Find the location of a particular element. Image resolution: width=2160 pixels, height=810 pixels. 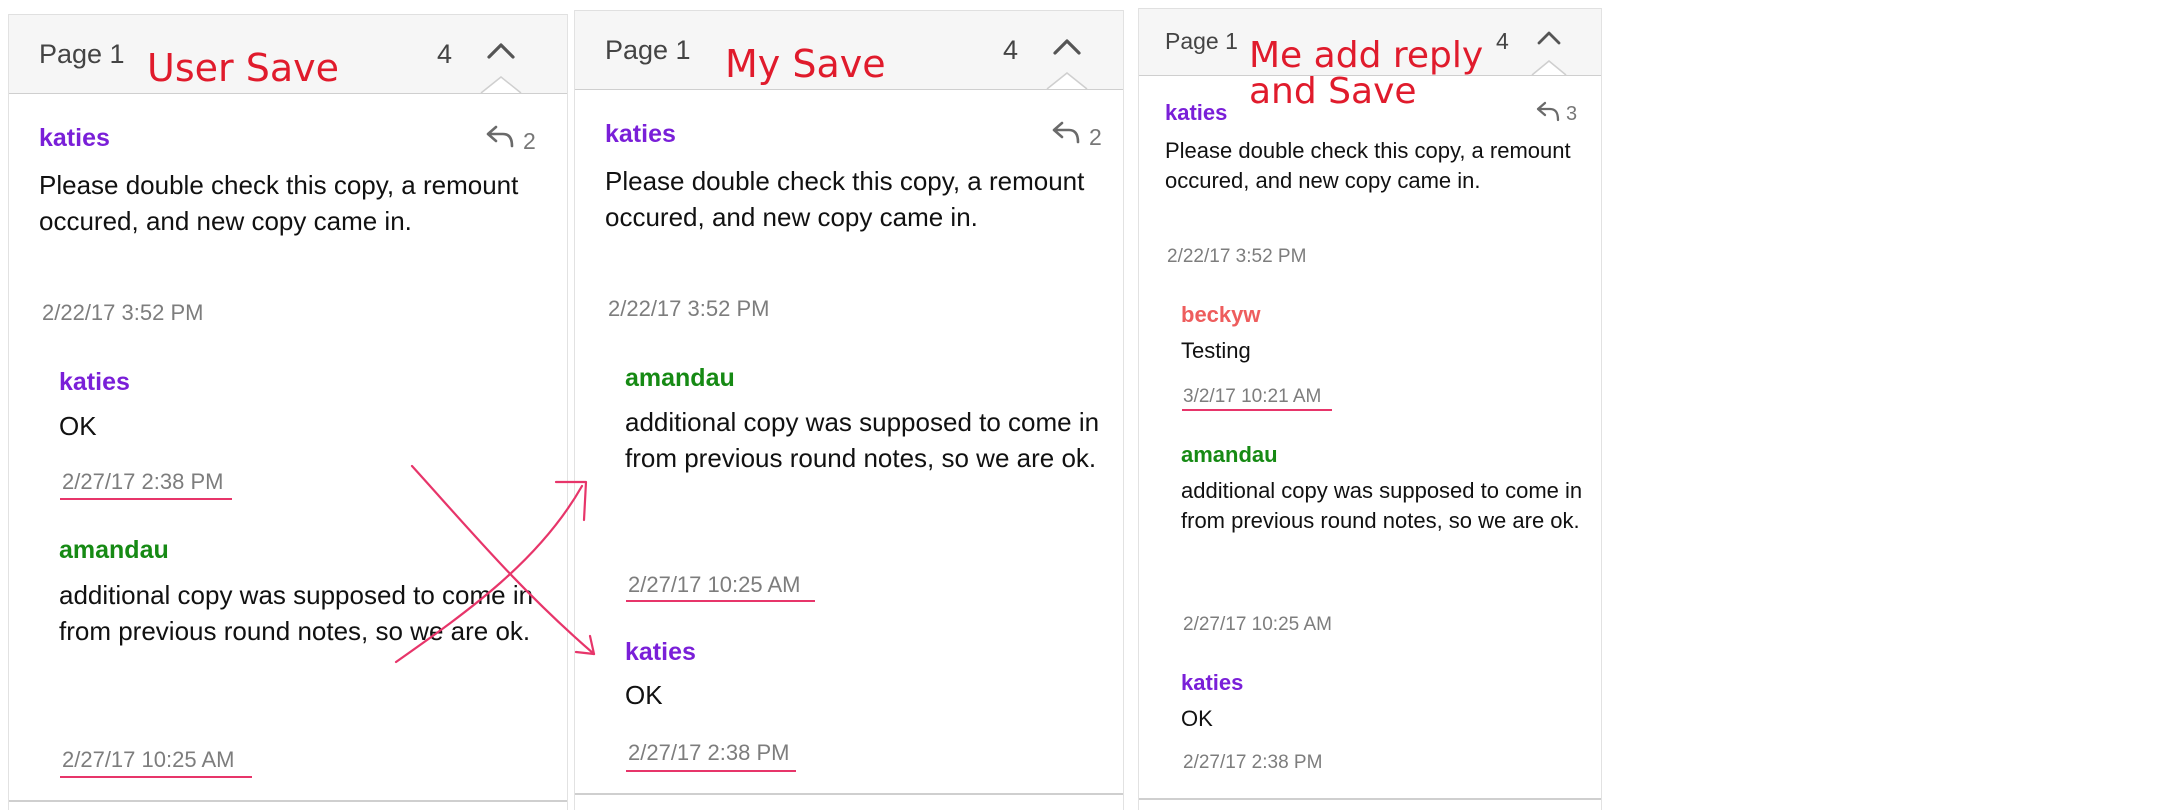

reply-author: beckyw is located at coordinates (1221, 314).